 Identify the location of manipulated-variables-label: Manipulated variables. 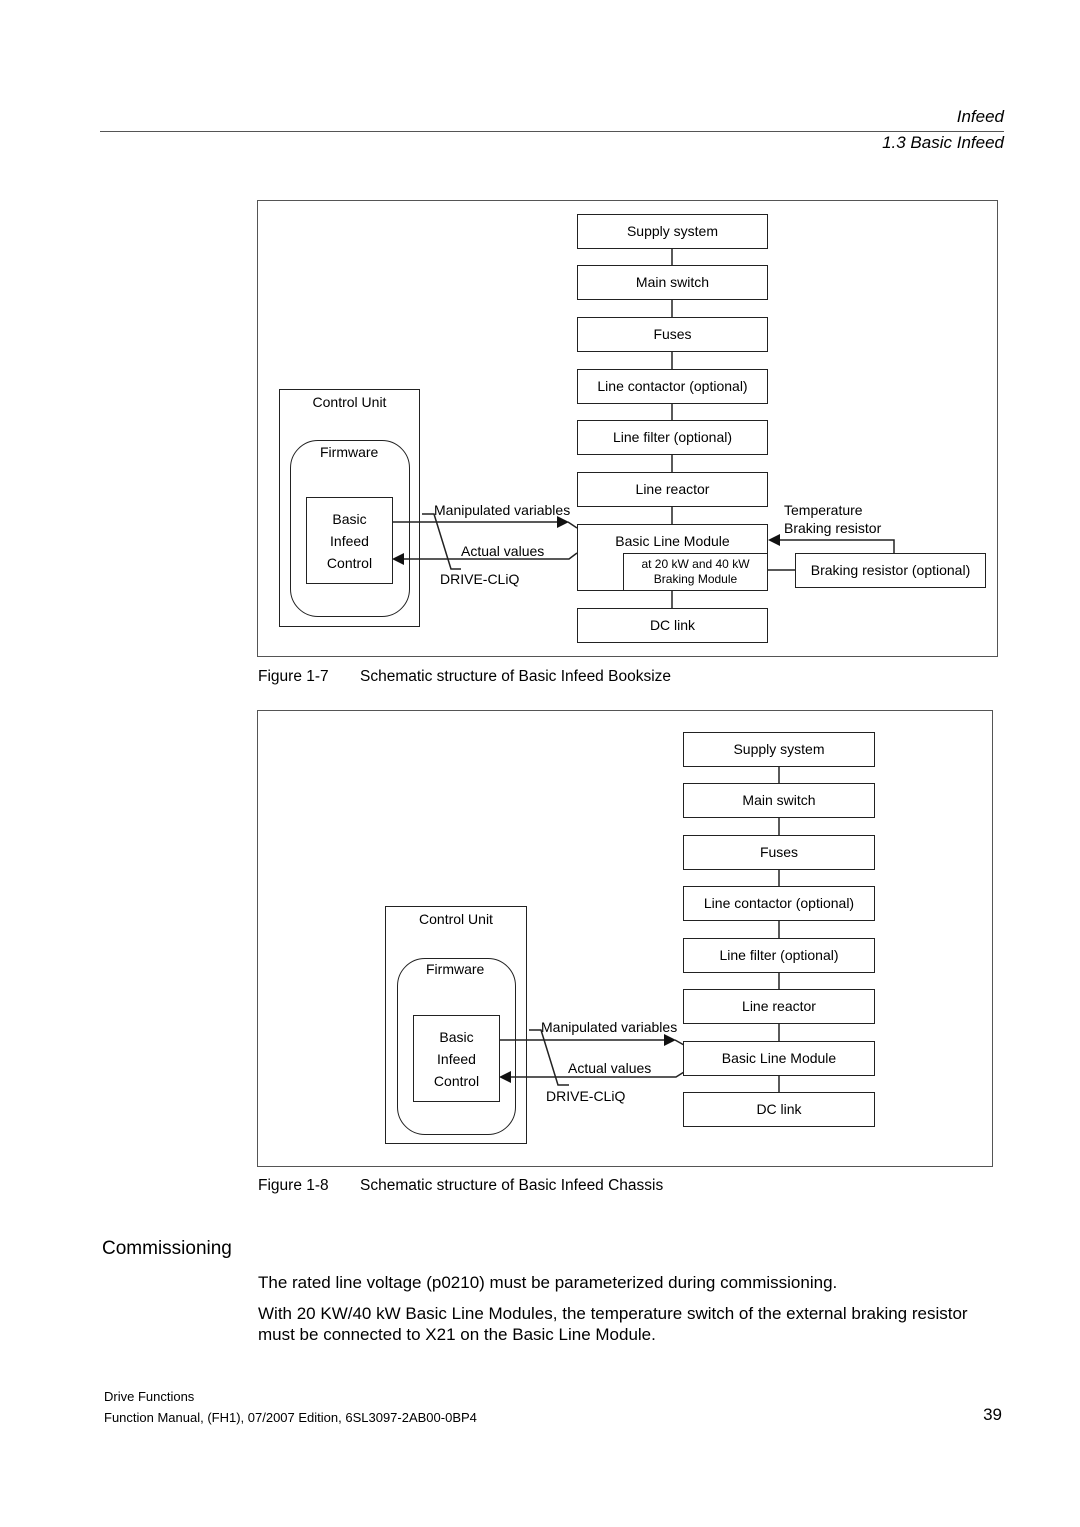
(609, 1027).